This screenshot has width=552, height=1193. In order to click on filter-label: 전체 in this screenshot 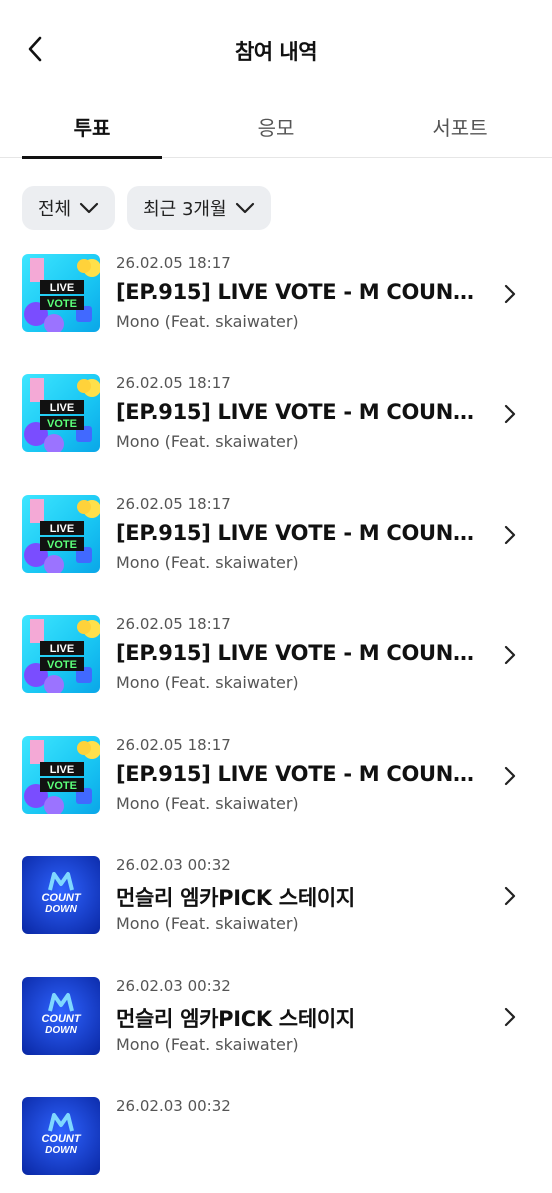, I will do `click(55, 209)`.